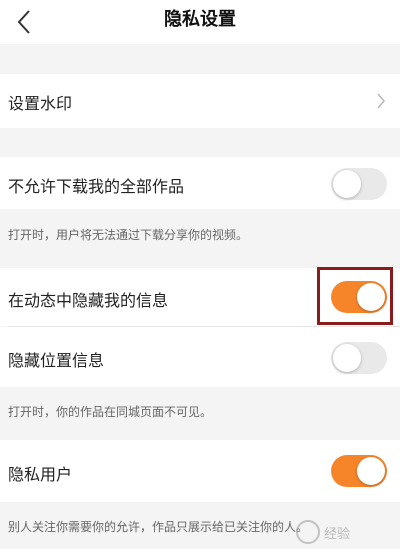 The width and height of the screenshot is (400, 549). Describe the element at coordinates (355, 296) in the screenshot. I see `highlight-box` at that location.